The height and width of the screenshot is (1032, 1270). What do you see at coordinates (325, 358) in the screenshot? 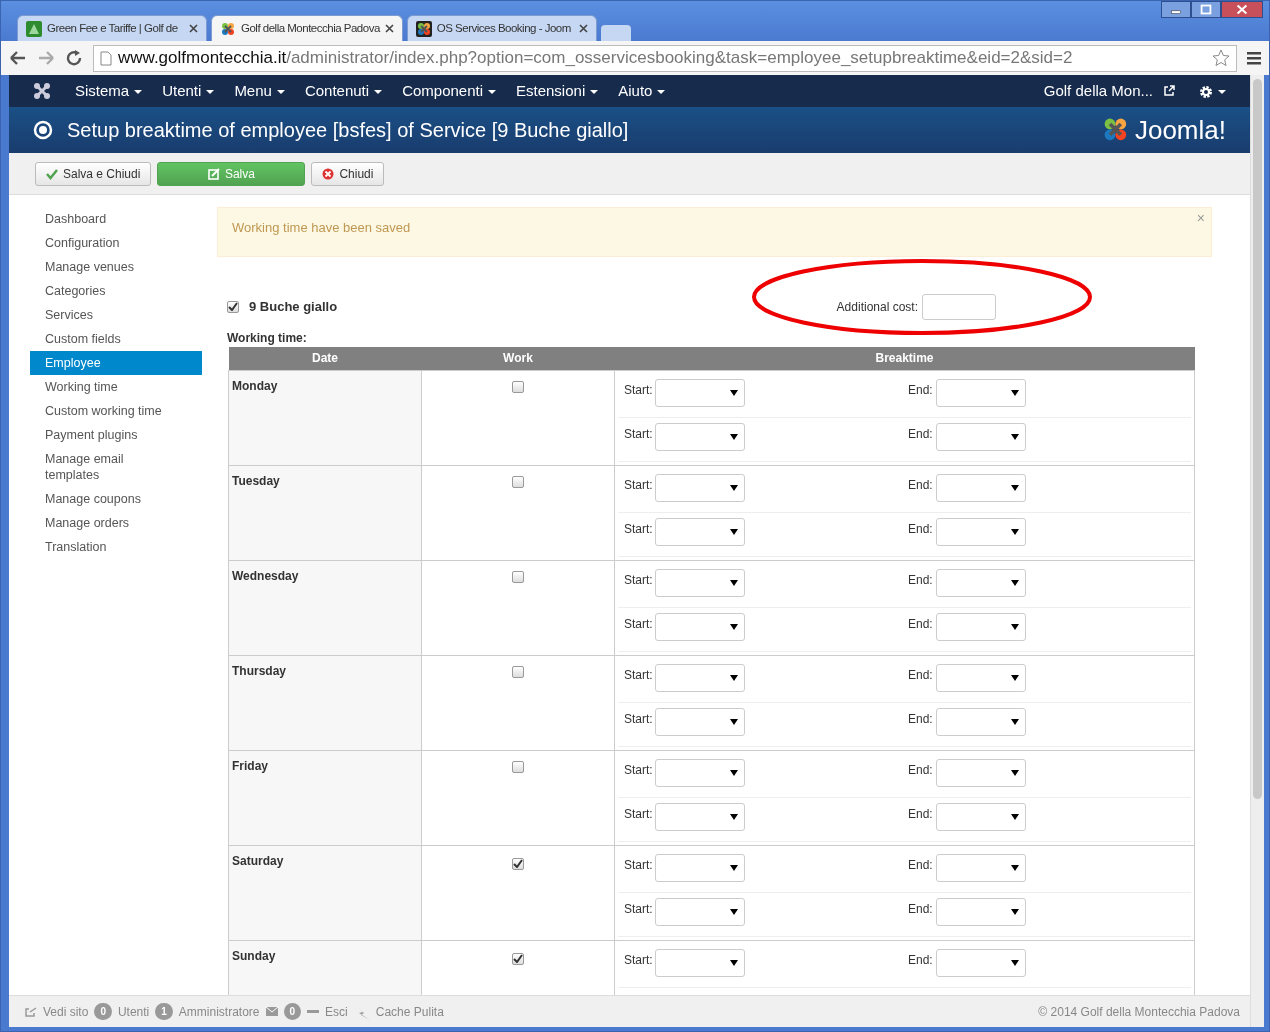
I see `column-header: Date` at bounding box center [325, 358].